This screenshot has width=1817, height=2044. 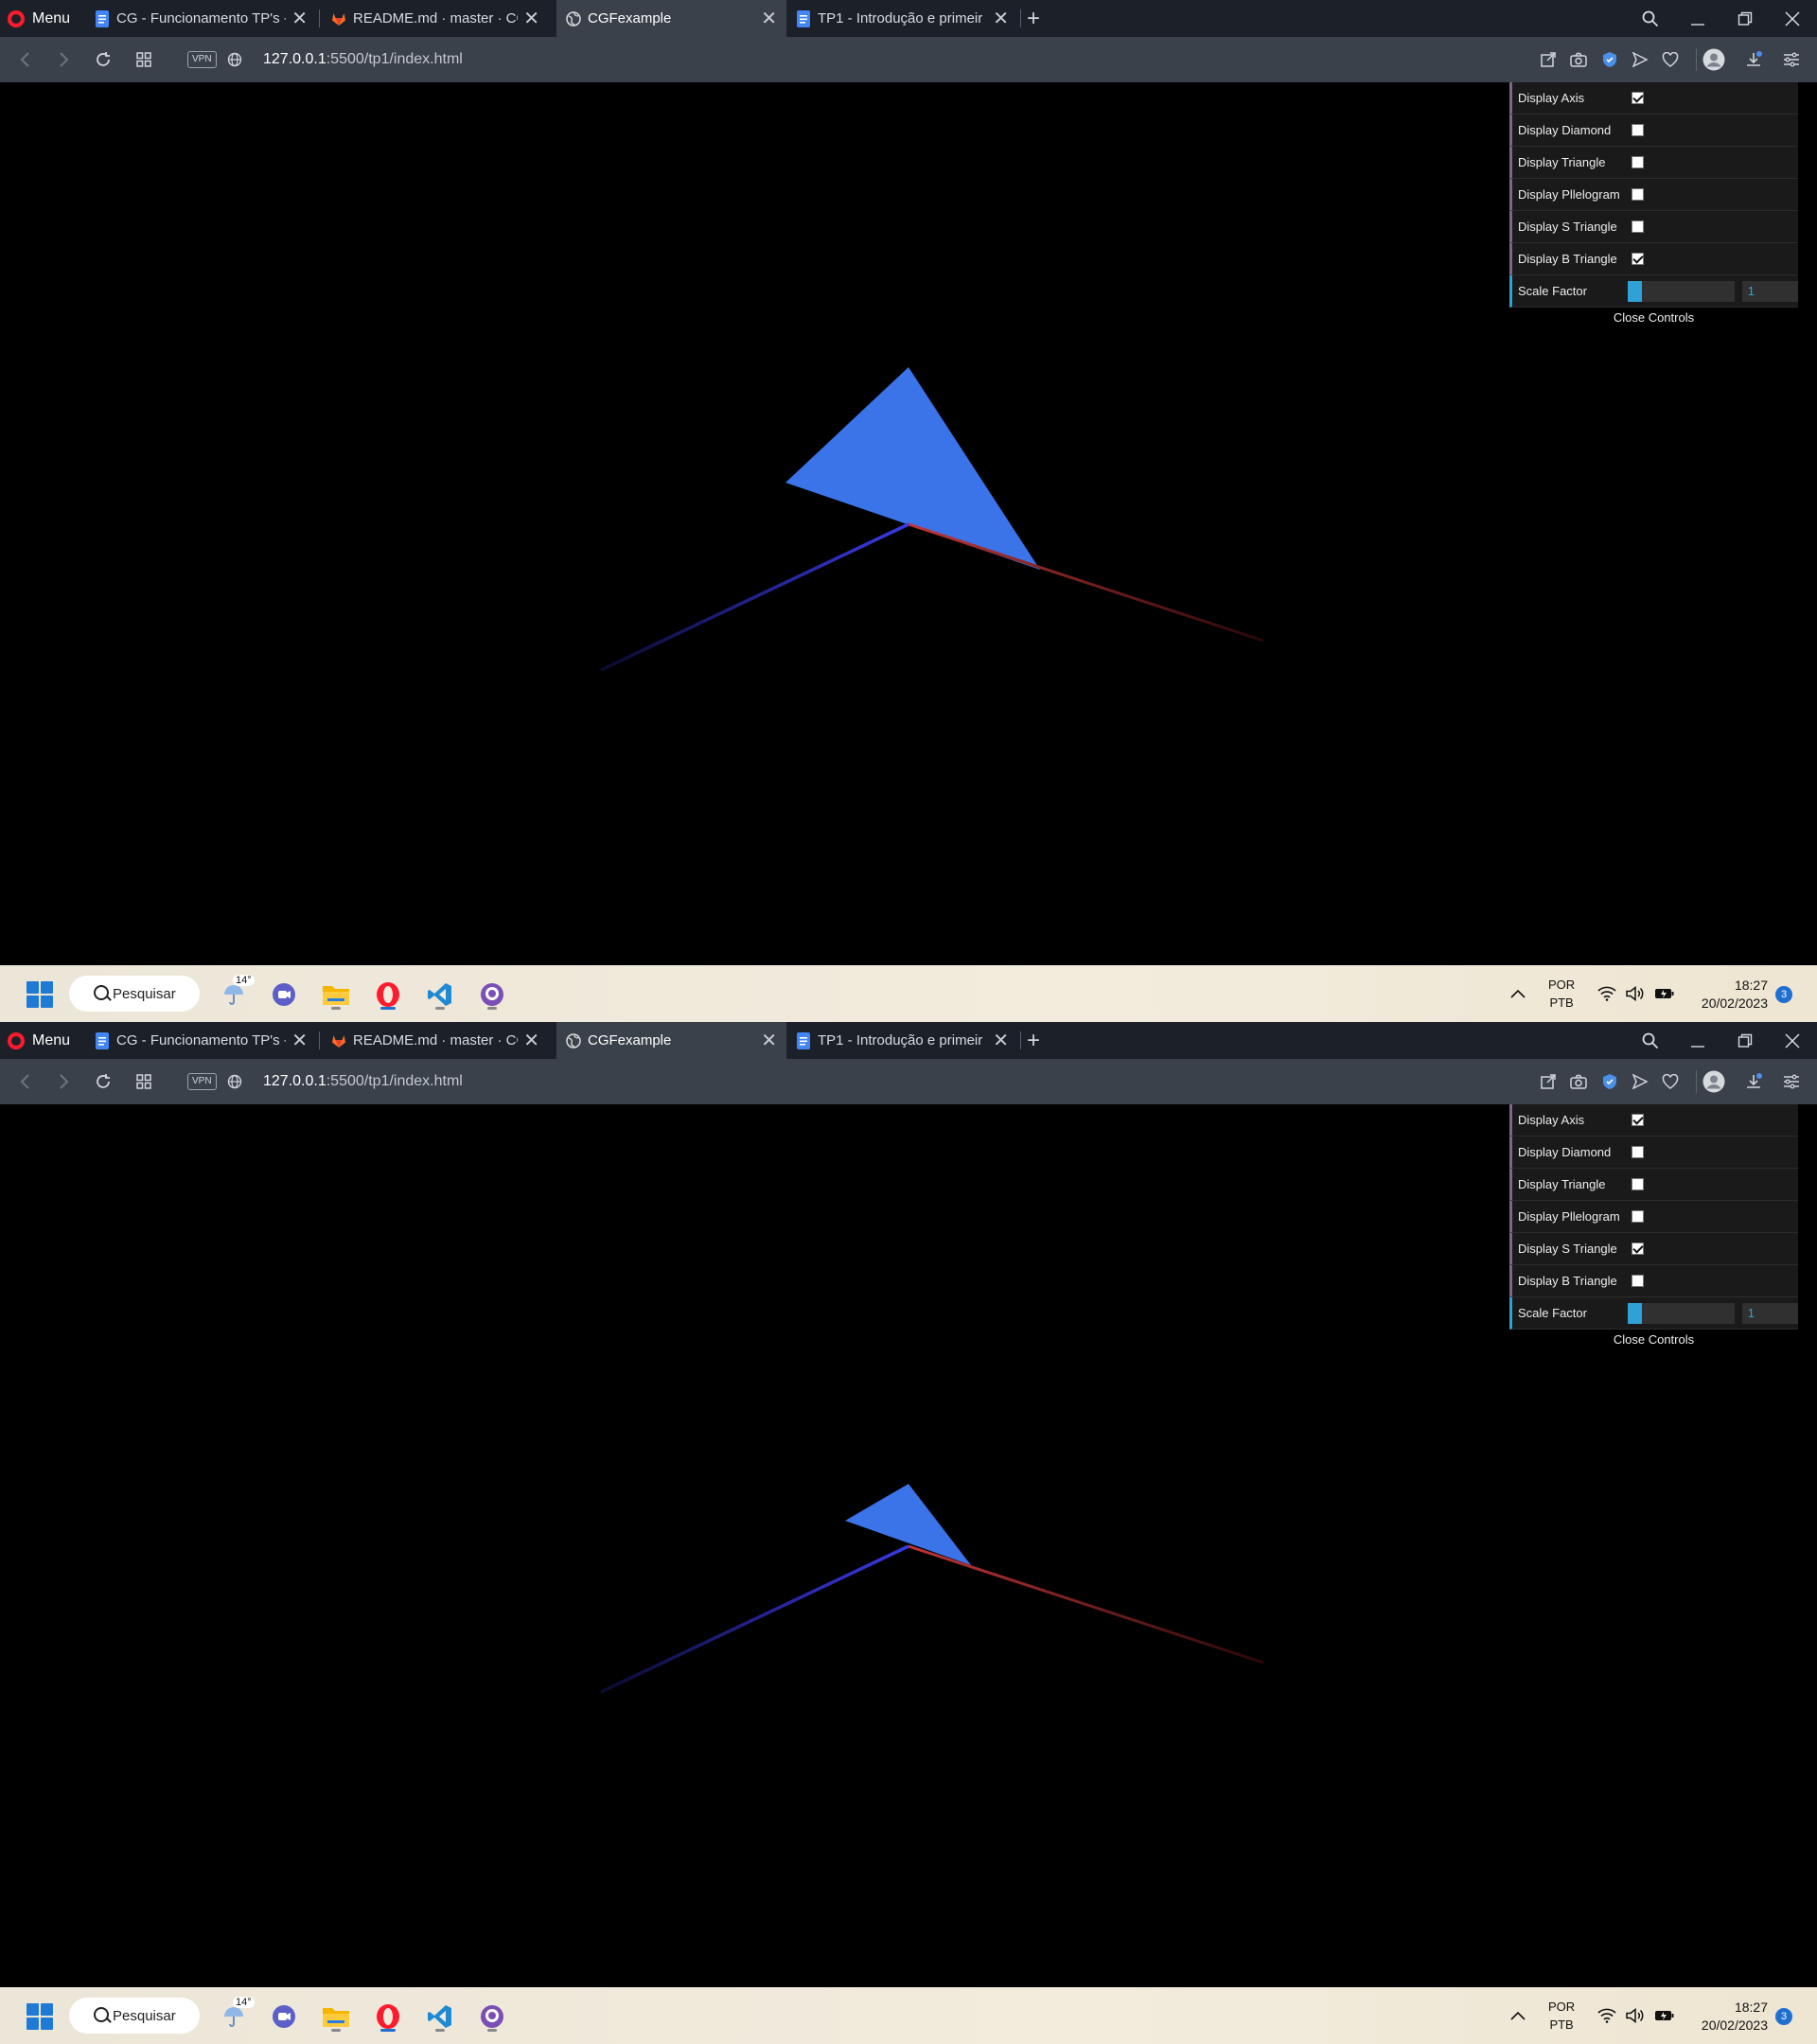 What do you see at coordinates (1654, 259) in the screenshot?
I see `gui-control-row: Display B Triangle` at bounding box center [1654, 259].